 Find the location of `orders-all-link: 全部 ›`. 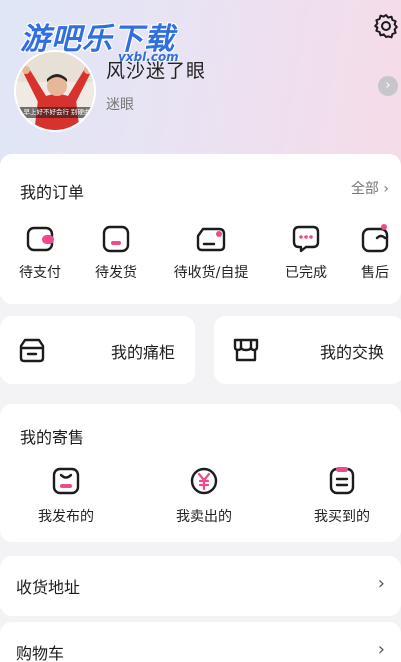

orders-all-link: 全部 › is located at coordinates (370, 188).